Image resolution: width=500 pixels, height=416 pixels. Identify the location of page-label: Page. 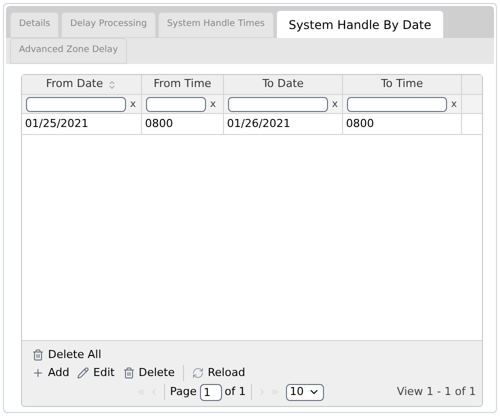
(183, 392).